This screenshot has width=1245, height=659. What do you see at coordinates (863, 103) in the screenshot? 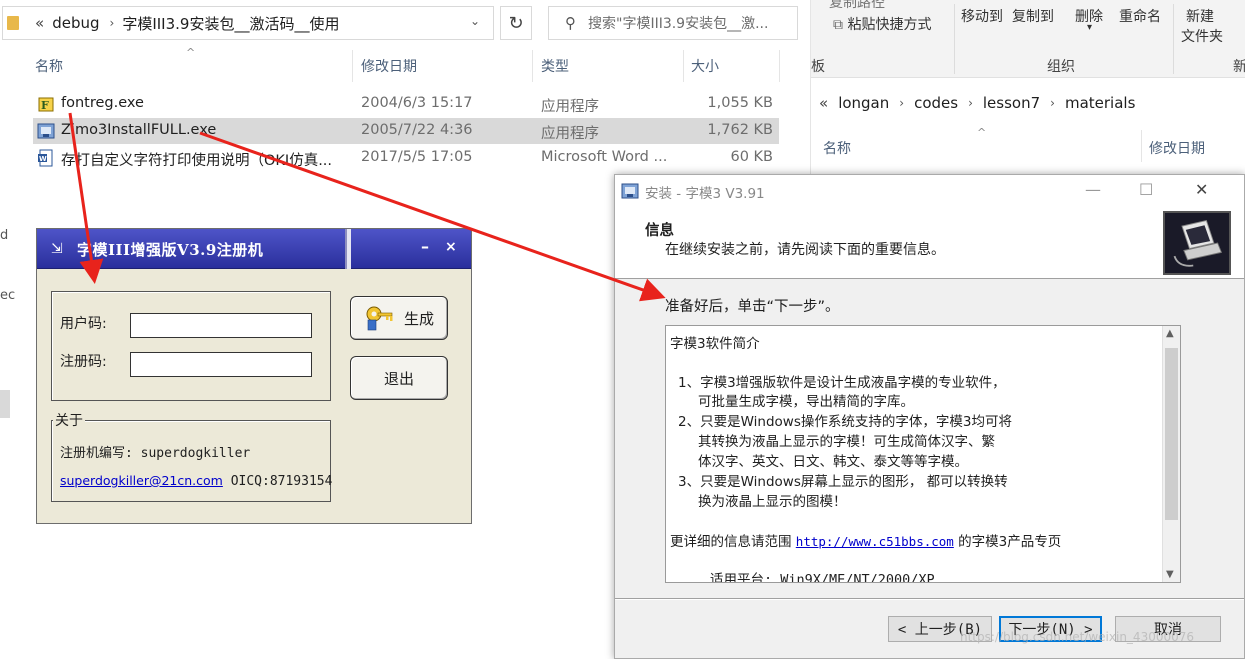
I see `breadcrumb-longan: longan` at bounding box center [863, 103].